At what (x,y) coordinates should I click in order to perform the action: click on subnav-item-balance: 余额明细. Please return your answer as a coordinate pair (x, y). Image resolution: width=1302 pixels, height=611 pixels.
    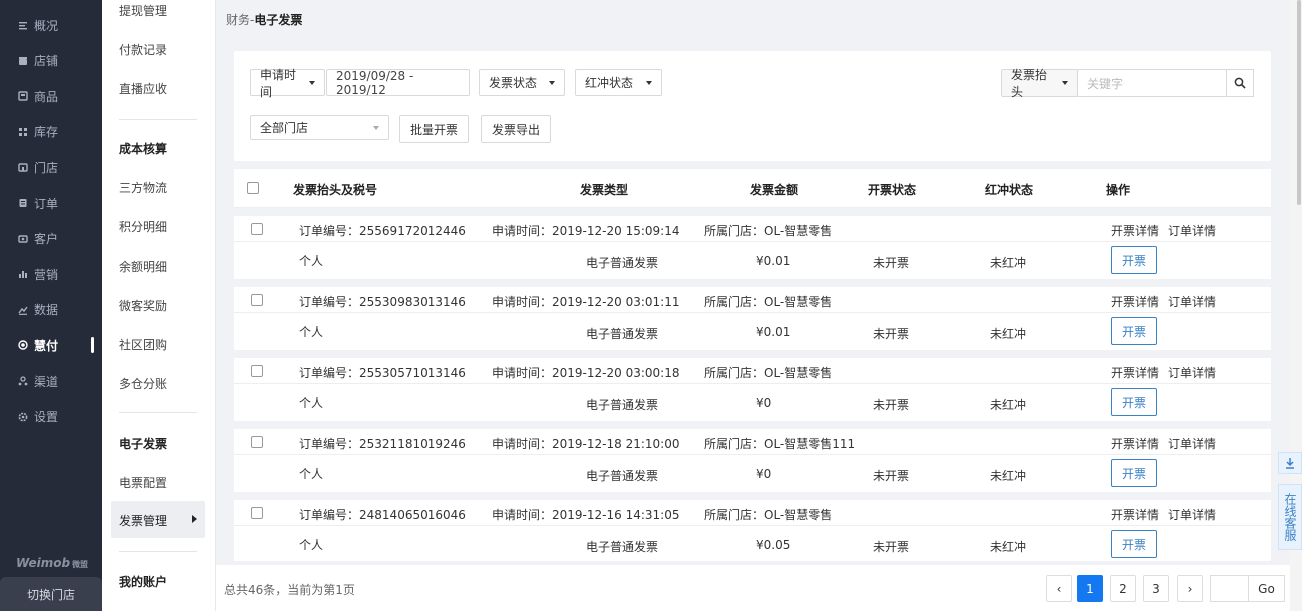
    Looking at the image, I should click on (143, 266).